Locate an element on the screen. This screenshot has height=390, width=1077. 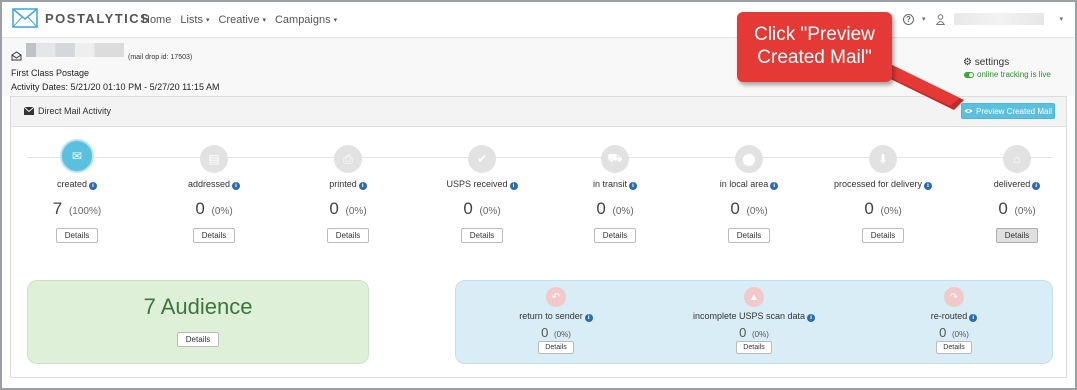
callout-arrow is located at coordinates (909, 85).